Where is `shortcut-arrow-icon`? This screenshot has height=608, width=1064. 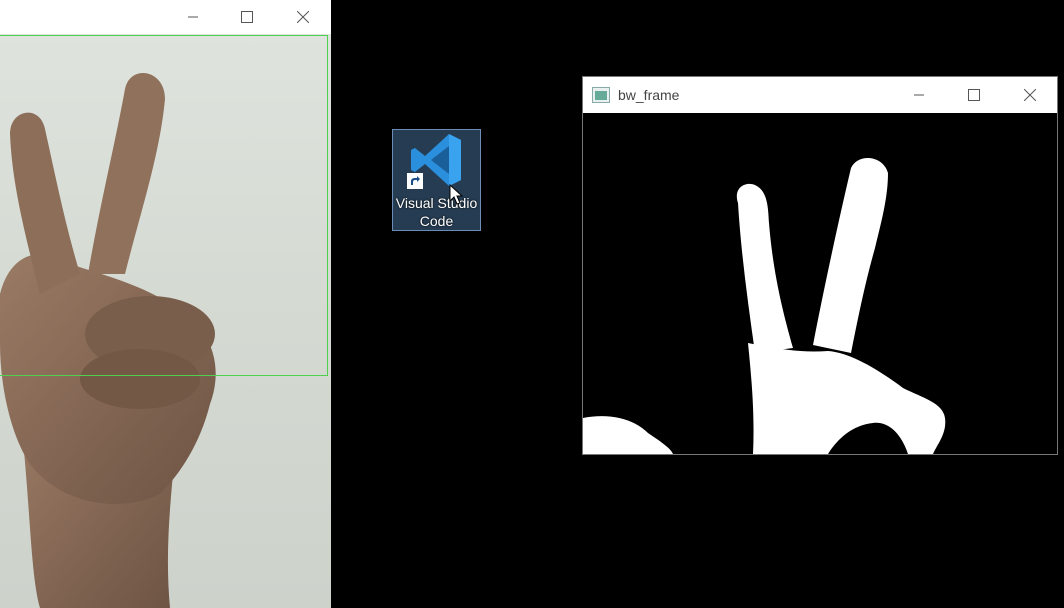
shortcut-arrow-icon is located at coordinates (415, 181).